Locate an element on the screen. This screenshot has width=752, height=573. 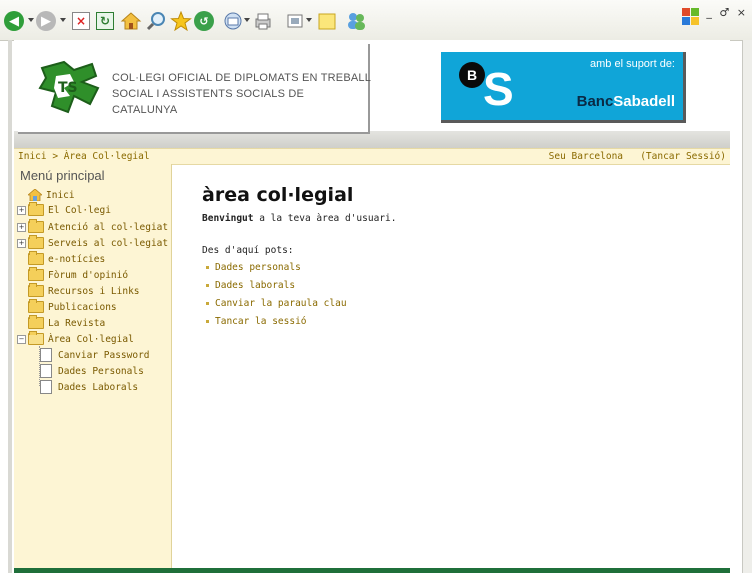
open-folder-icon is located at coordinates (36, 338).